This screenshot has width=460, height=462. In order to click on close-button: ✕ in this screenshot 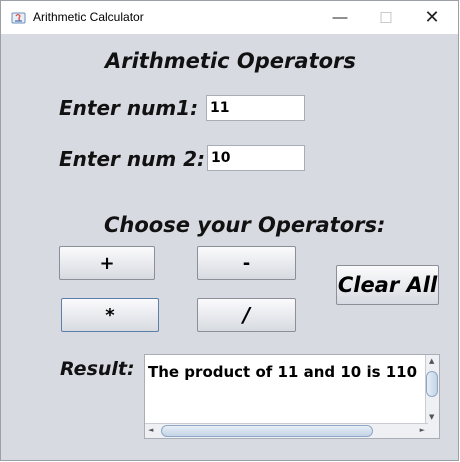, I will do `click(432, 17)`.